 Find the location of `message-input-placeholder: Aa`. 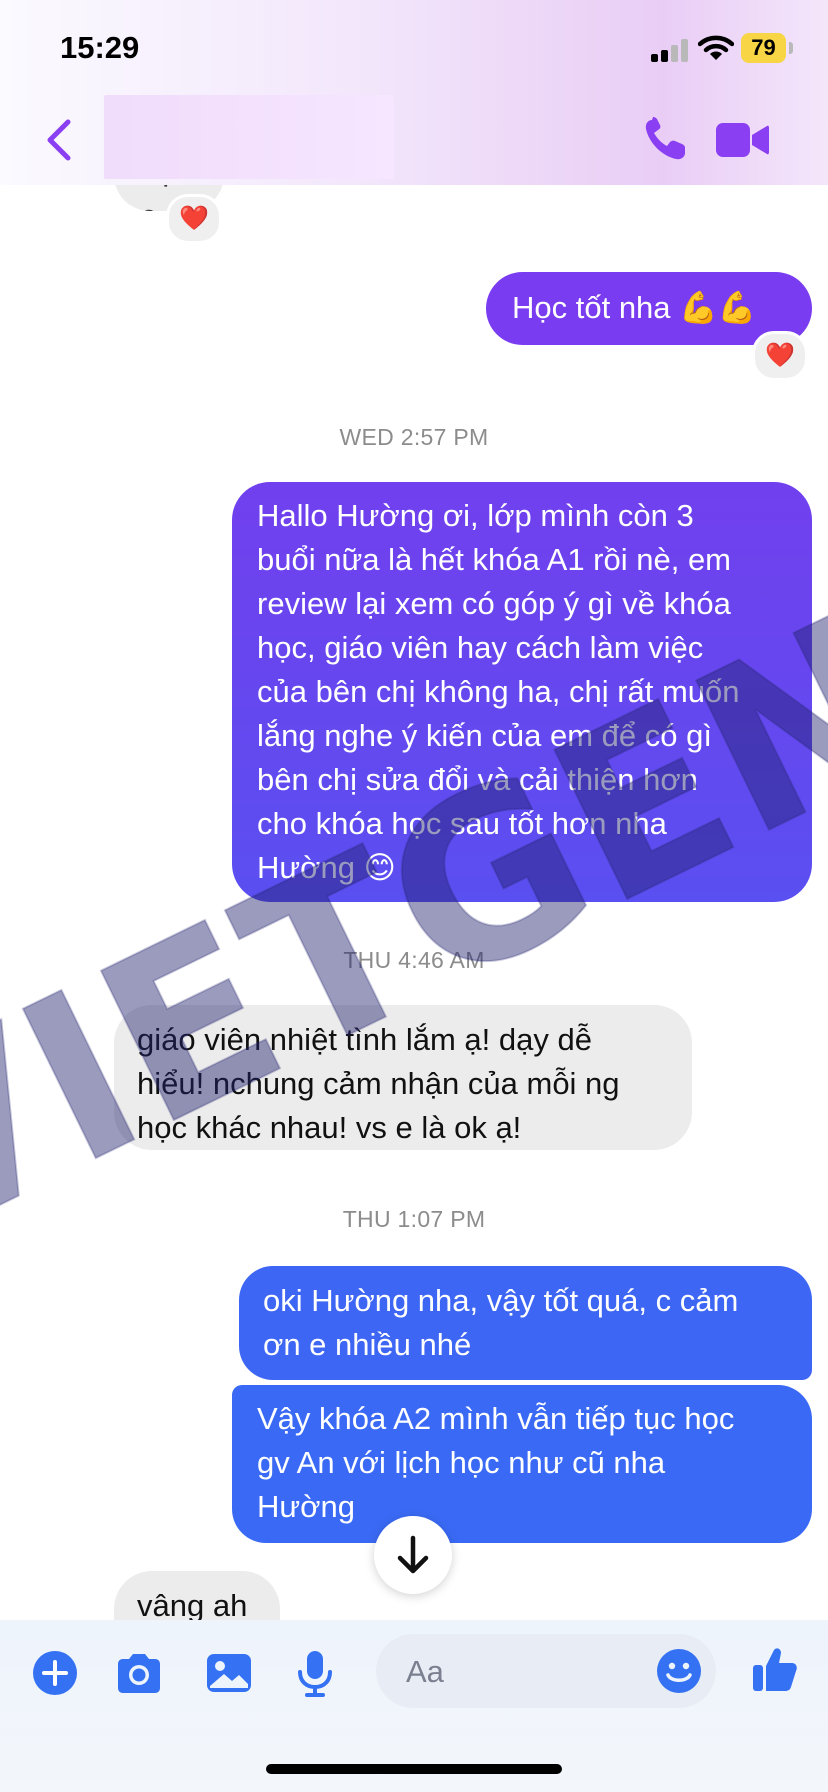

message-input-placeholder: Aa is located at coordinates (425, 1671).